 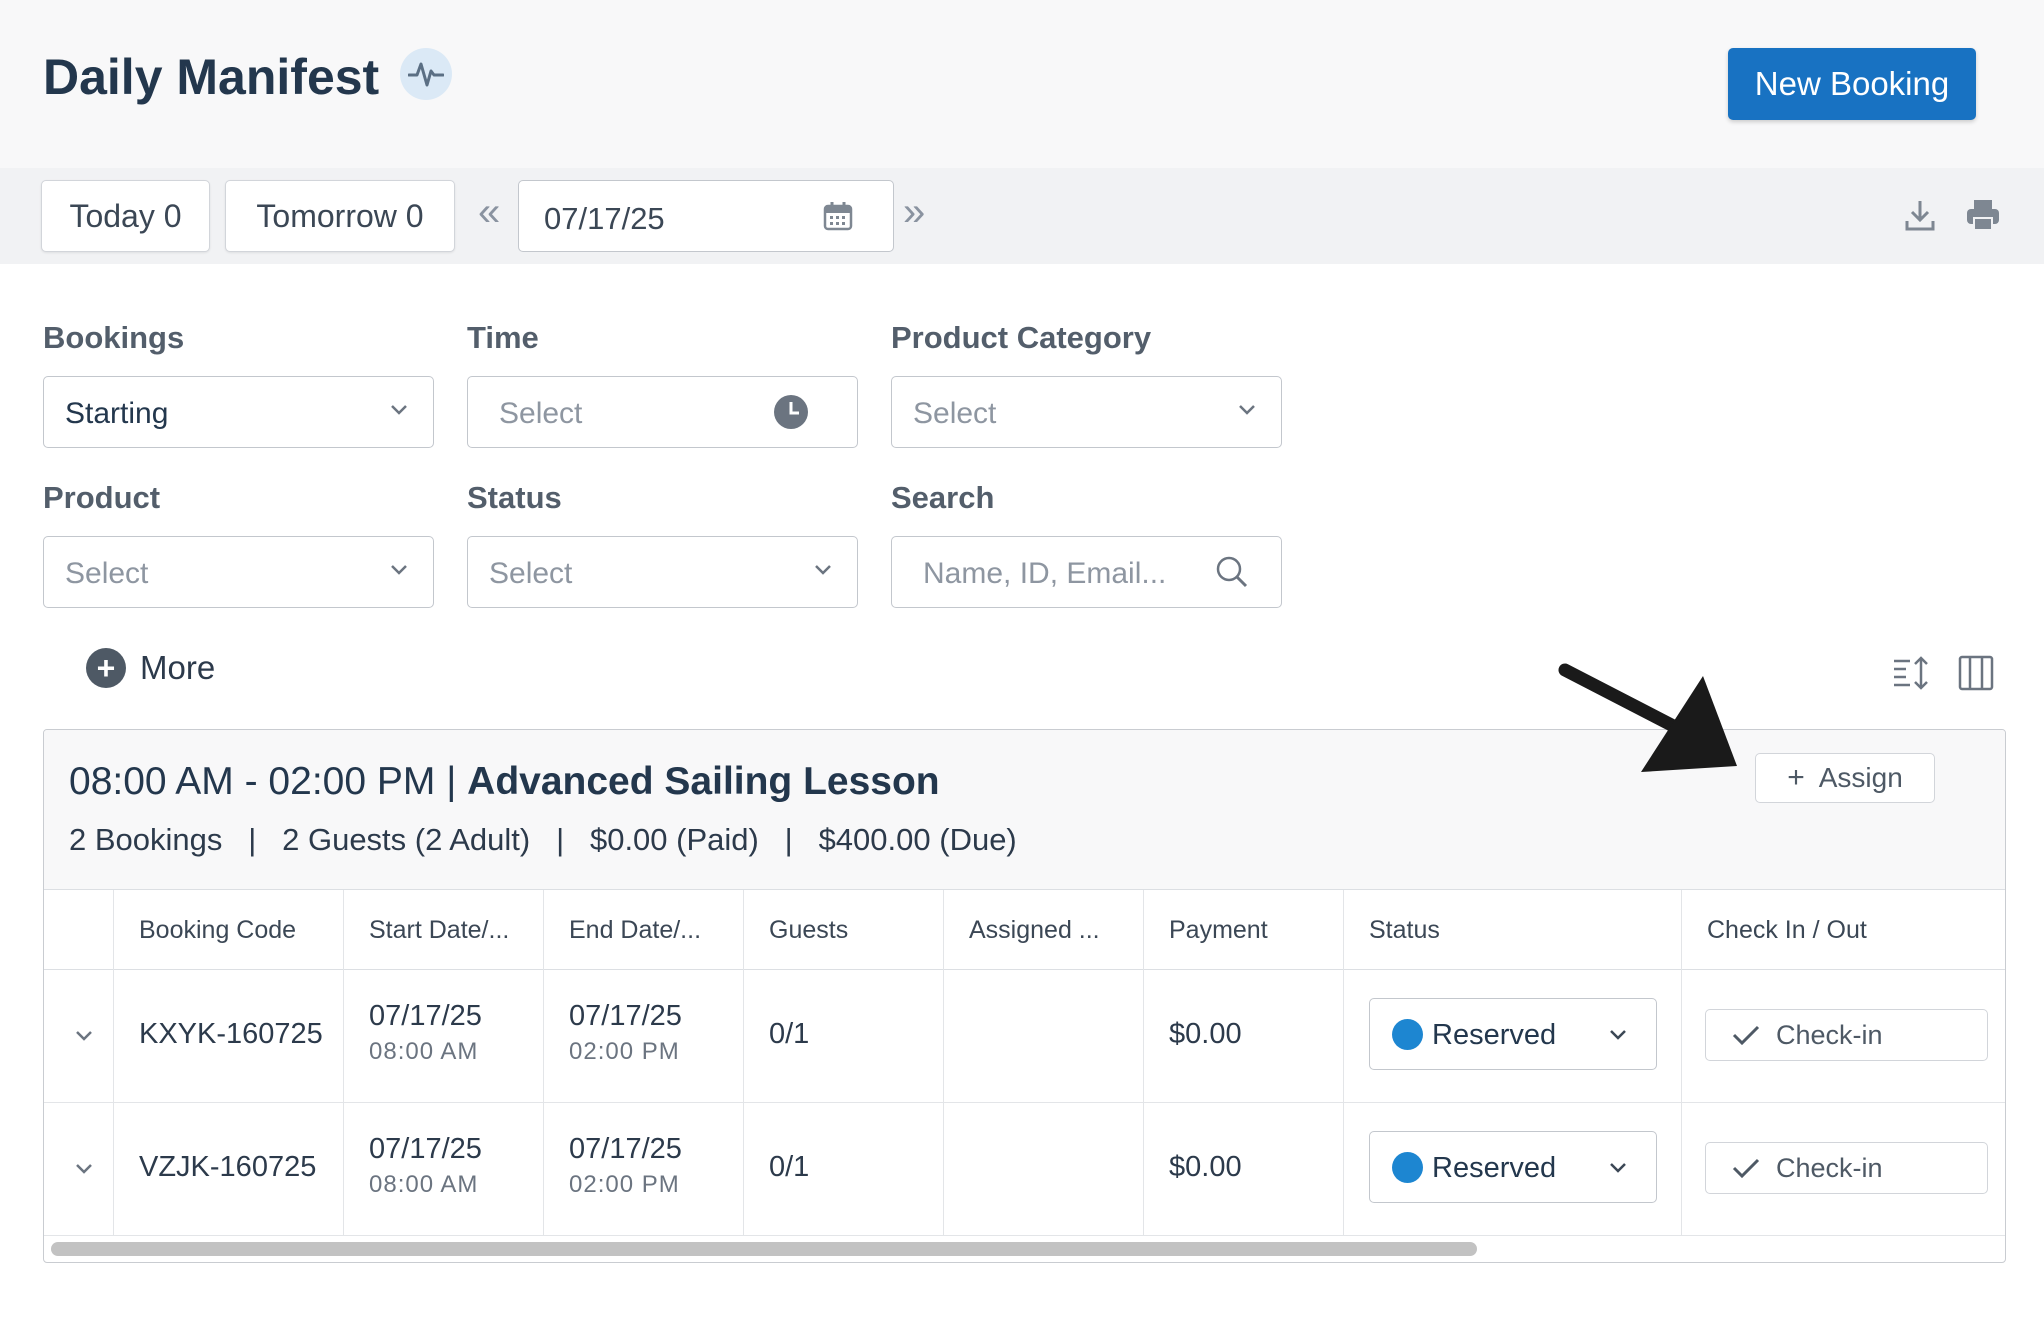 I want to click on product-filter-label: Product, so click(x=102, y=497).